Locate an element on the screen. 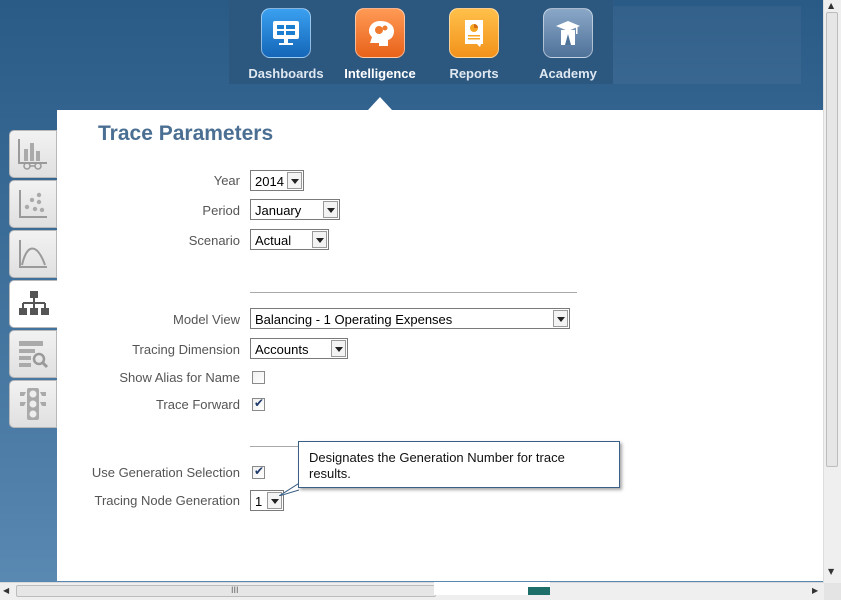  tracing-dimension-label: Tracing Dimension is located at coordinates (186, 349).